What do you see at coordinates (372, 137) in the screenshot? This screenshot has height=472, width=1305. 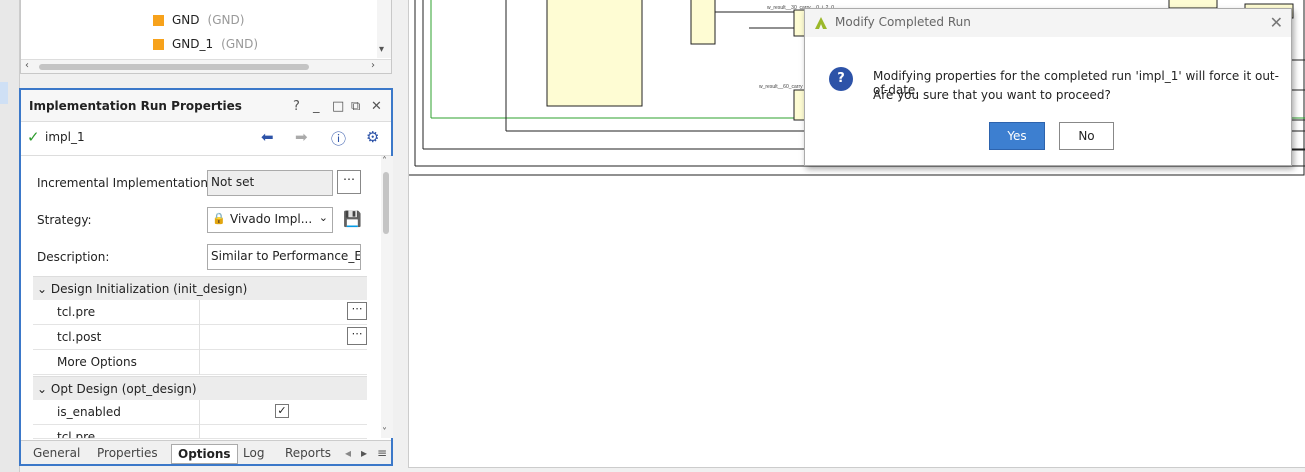 I see `settings-gear-icon: ⚙` at bounding box center [372, 137].